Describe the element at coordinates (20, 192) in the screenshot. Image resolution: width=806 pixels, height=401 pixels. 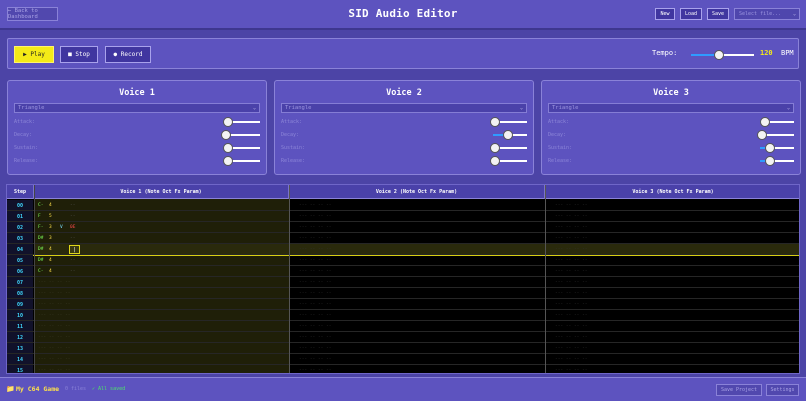
I see `step-column-header: Step` at that location.